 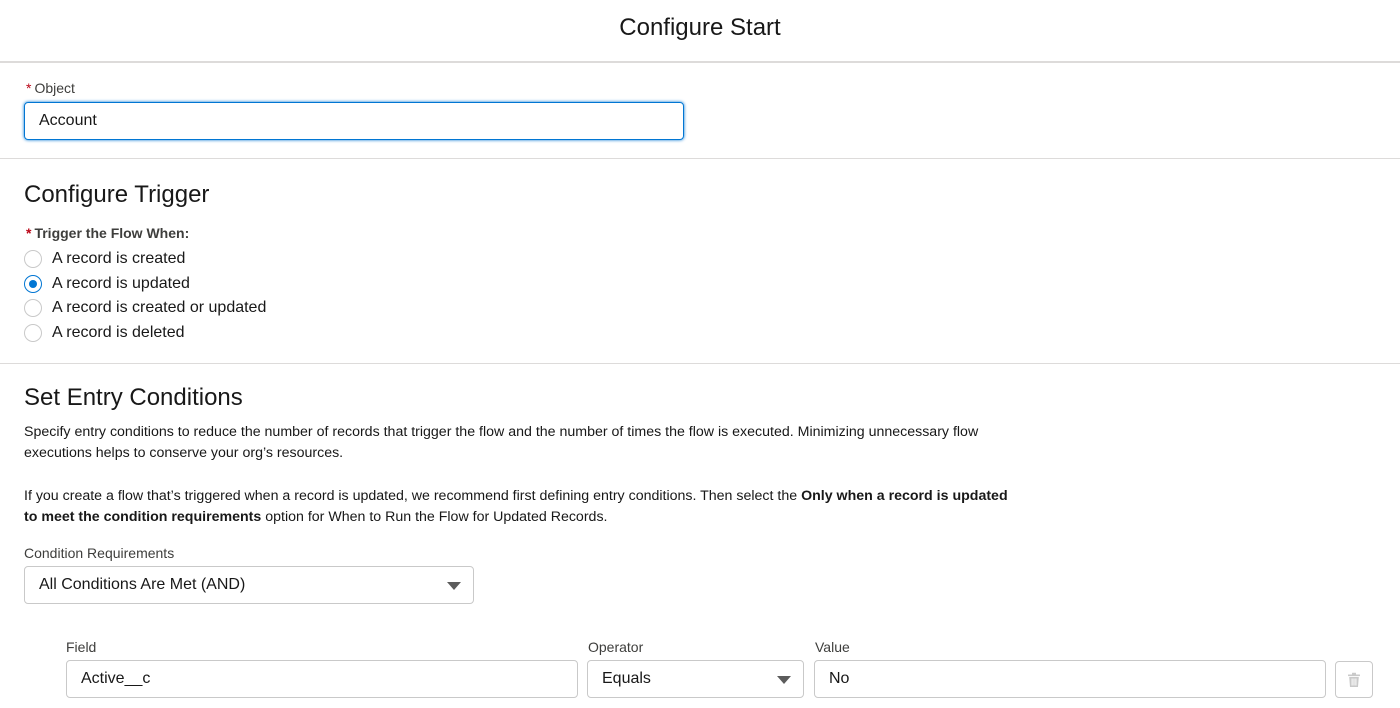 I want to click on object-label: * Object, so click(x=50, y=88).